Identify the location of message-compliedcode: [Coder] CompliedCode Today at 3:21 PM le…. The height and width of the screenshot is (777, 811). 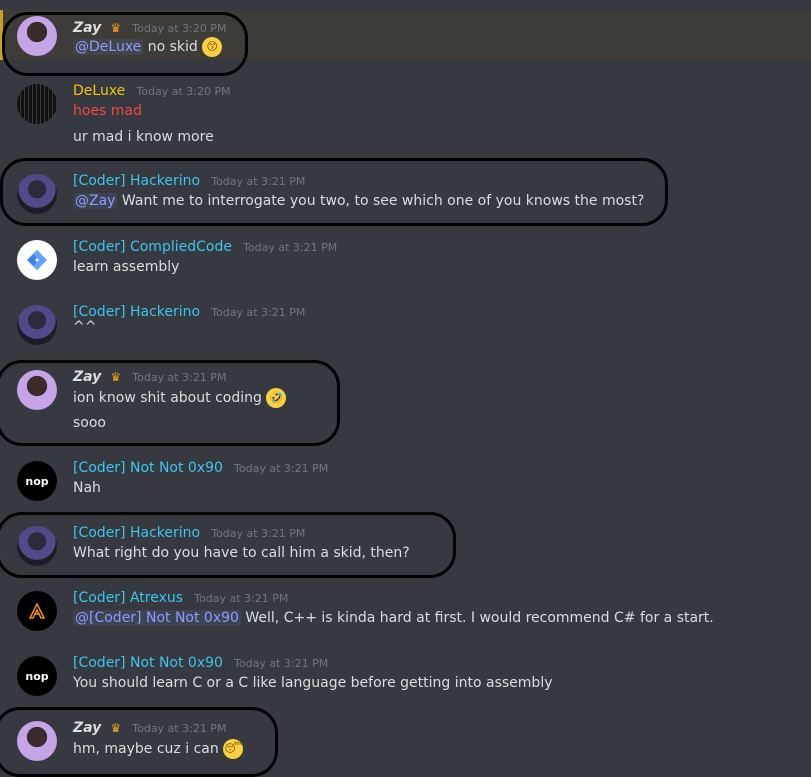
(405, 261).